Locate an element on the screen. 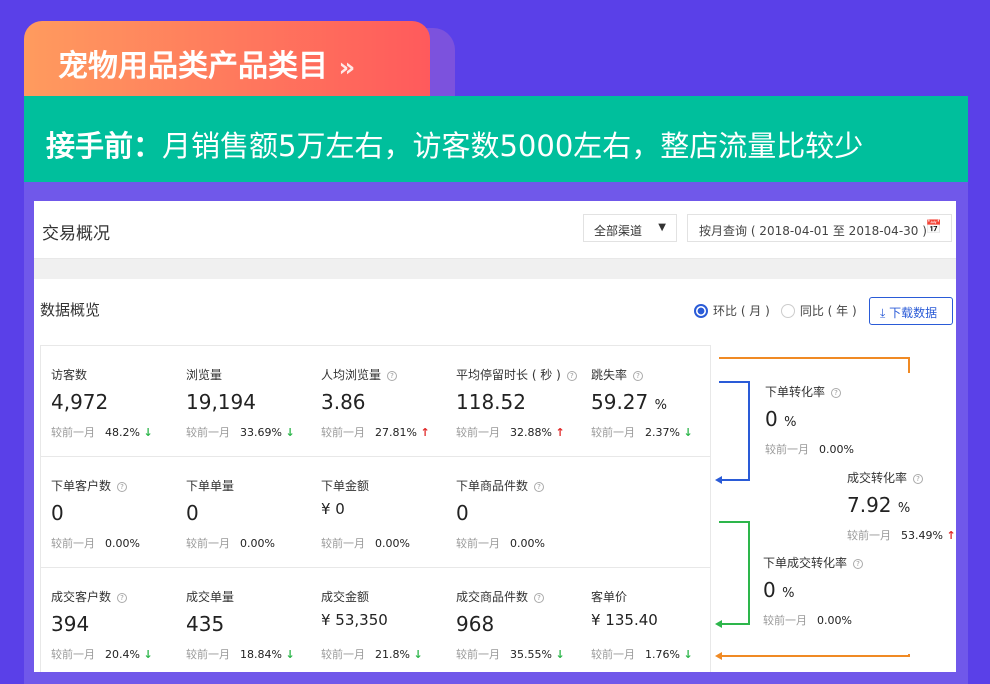  metric-cell: 下单金额 ¥ 0 较前一月 0.00% is located at coordinates (378, 512).